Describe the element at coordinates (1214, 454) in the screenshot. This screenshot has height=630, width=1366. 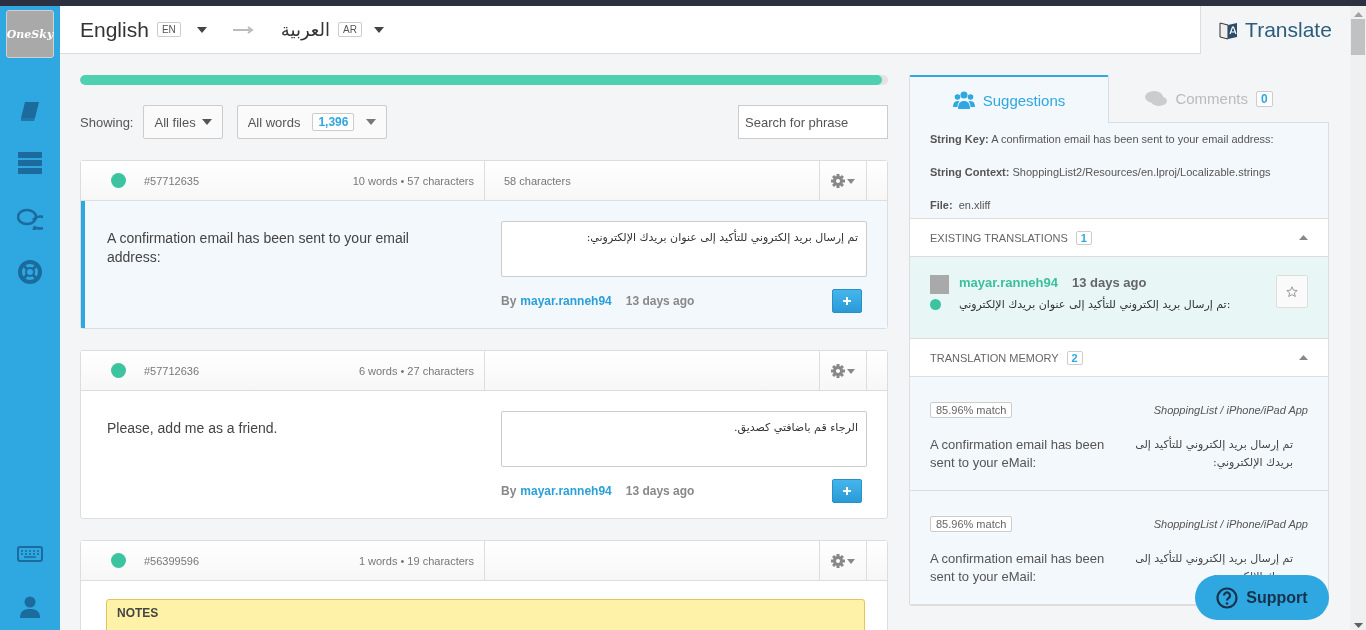
I see `memory-translation: تم إرسال بريد إلكتروني للتأكيد إلى بريدك الإلكتروني:` at that location.